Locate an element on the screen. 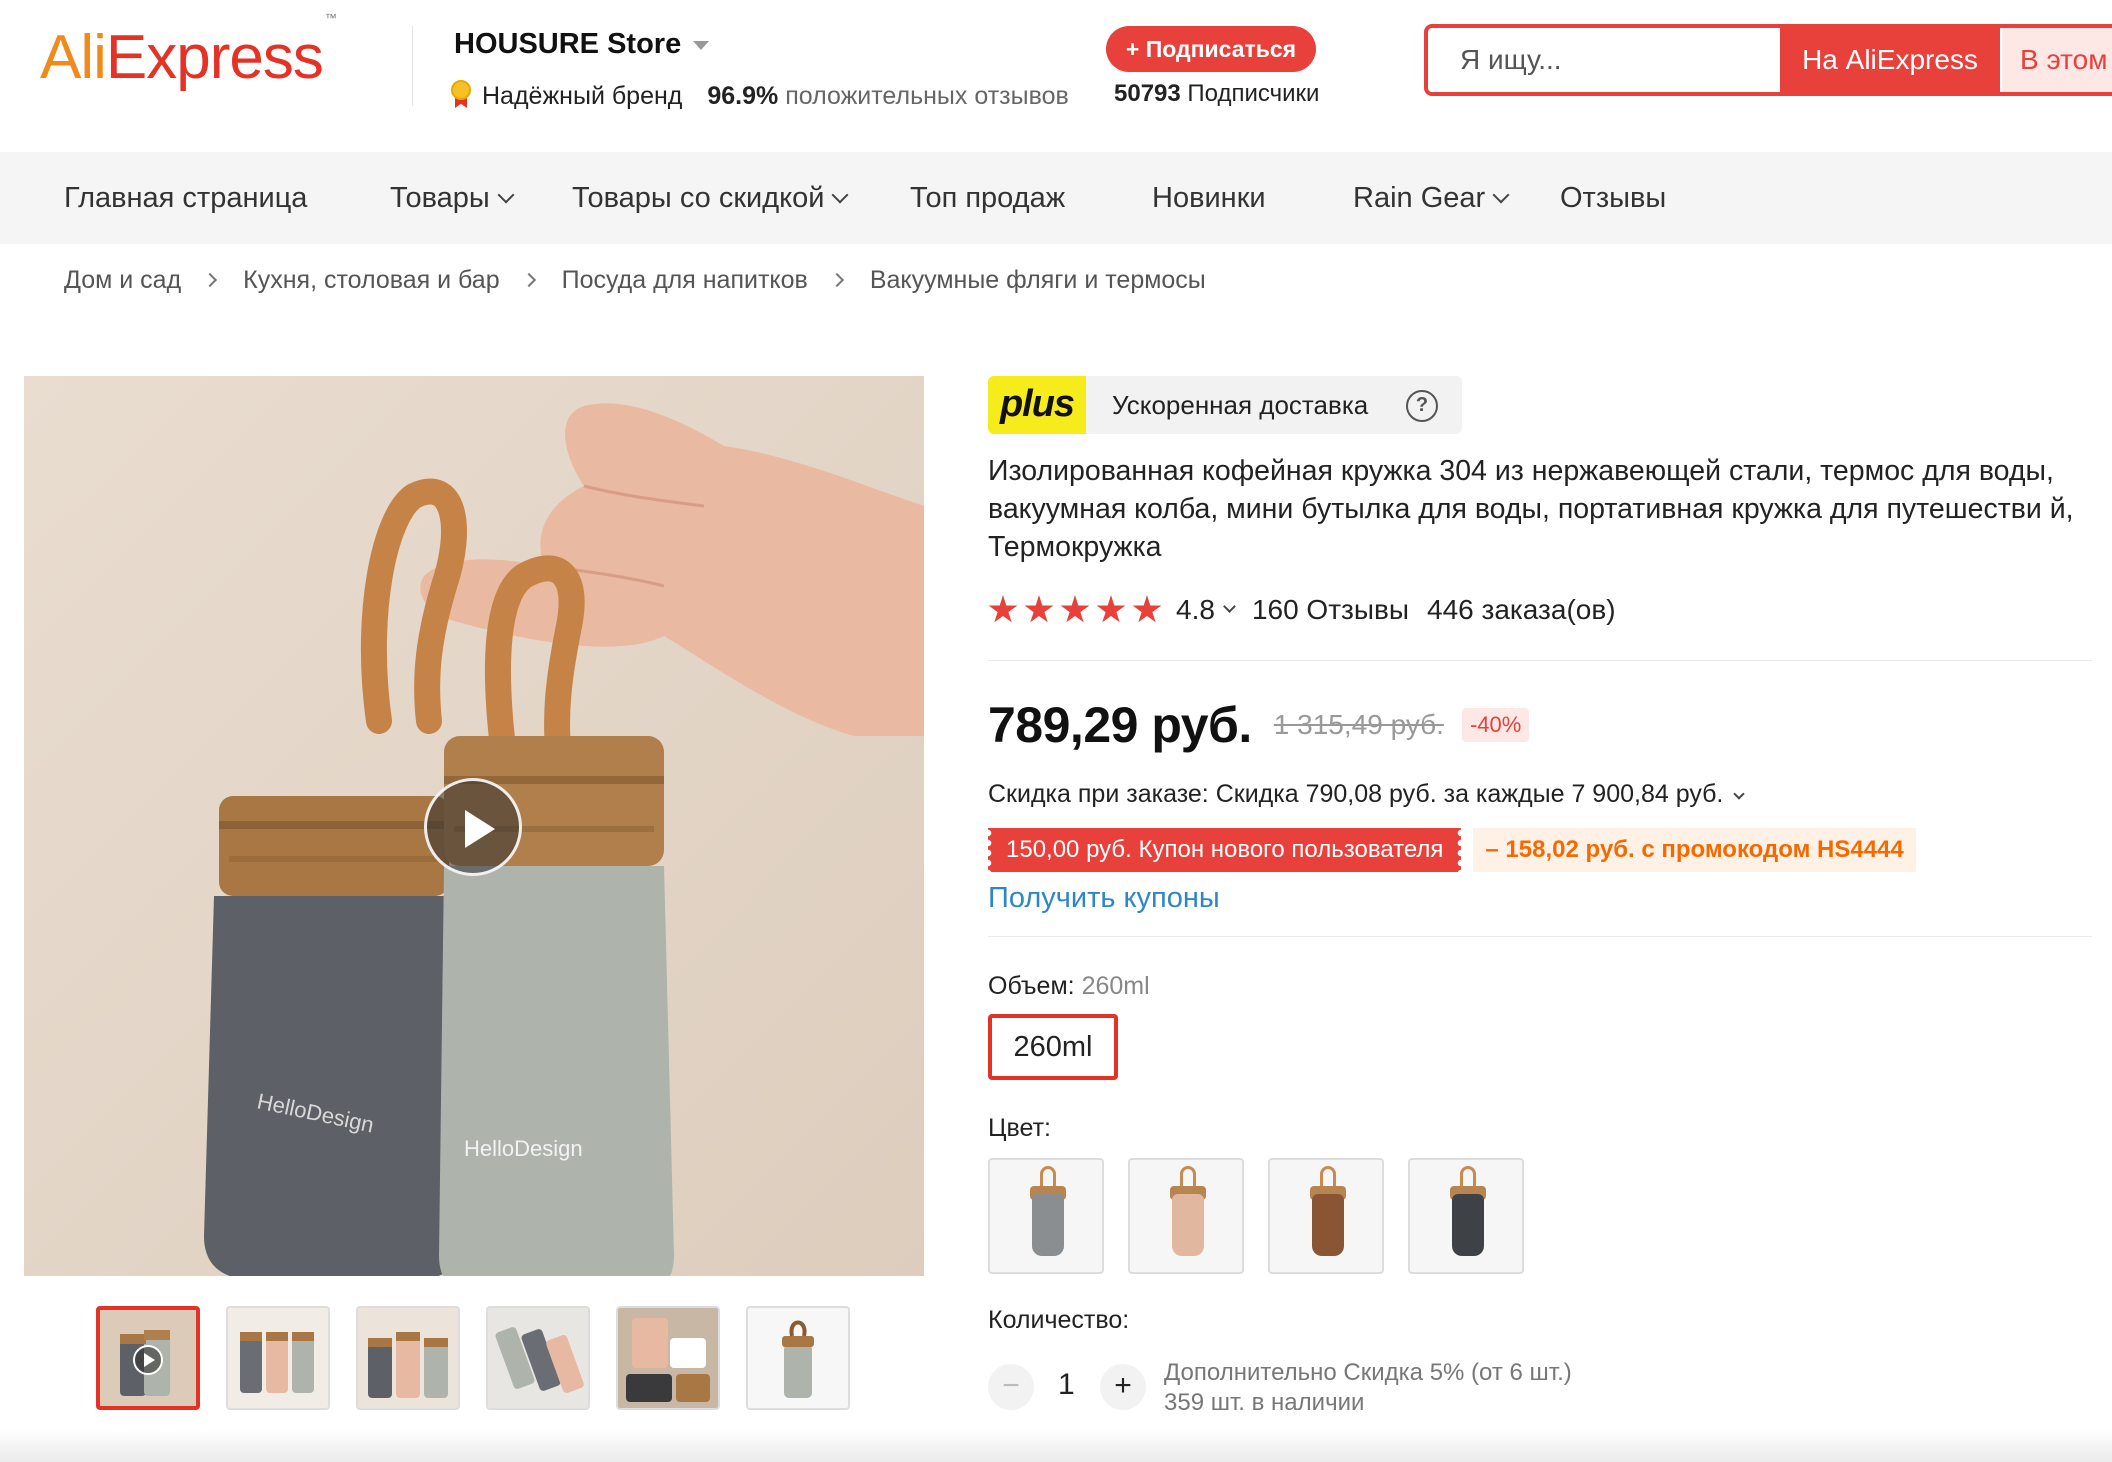  subscribe-button: + Подписаться is located at coordinates (1211, 49).